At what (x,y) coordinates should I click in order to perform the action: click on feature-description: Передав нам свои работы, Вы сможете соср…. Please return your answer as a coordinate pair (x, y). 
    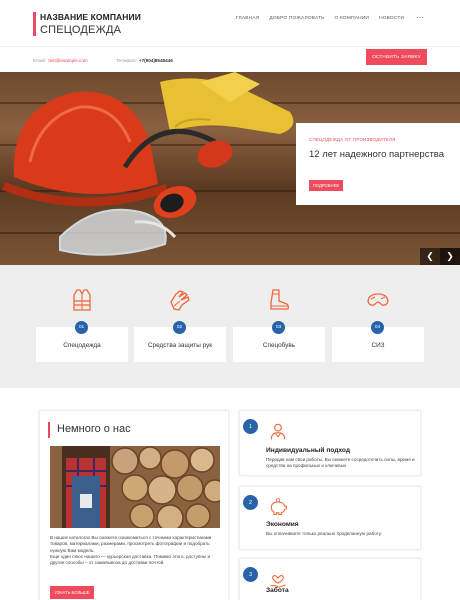
    Looking at the image, I should click on (340, 463).